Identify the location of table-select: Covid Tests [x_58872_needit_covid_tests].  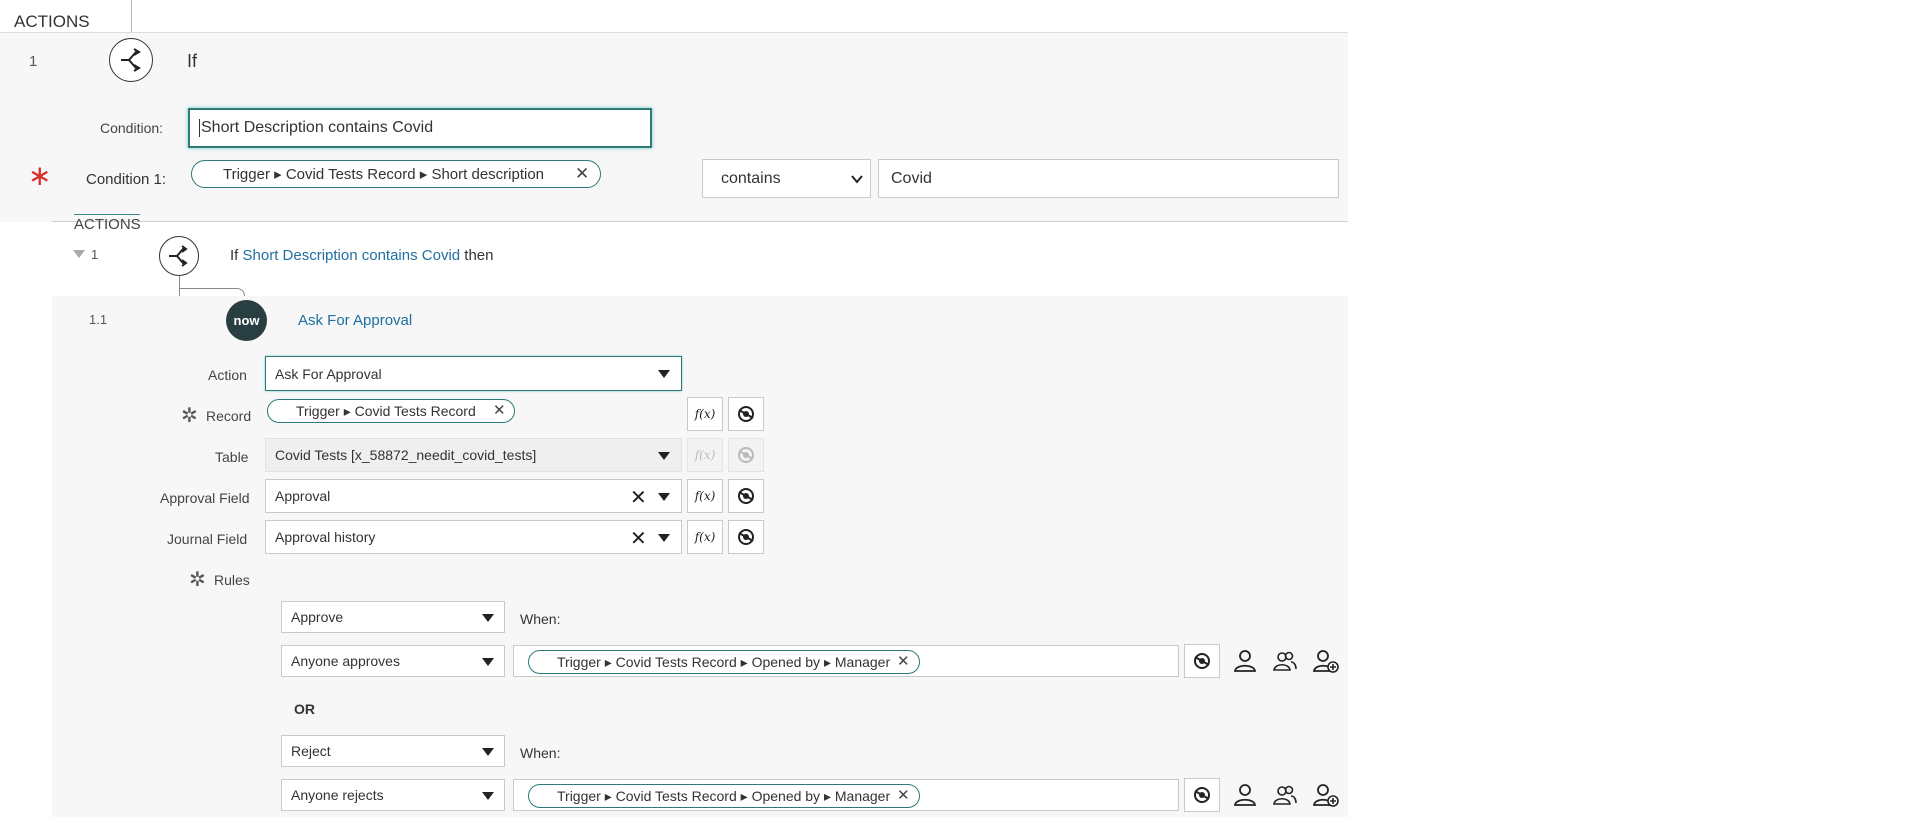
(473, 455).